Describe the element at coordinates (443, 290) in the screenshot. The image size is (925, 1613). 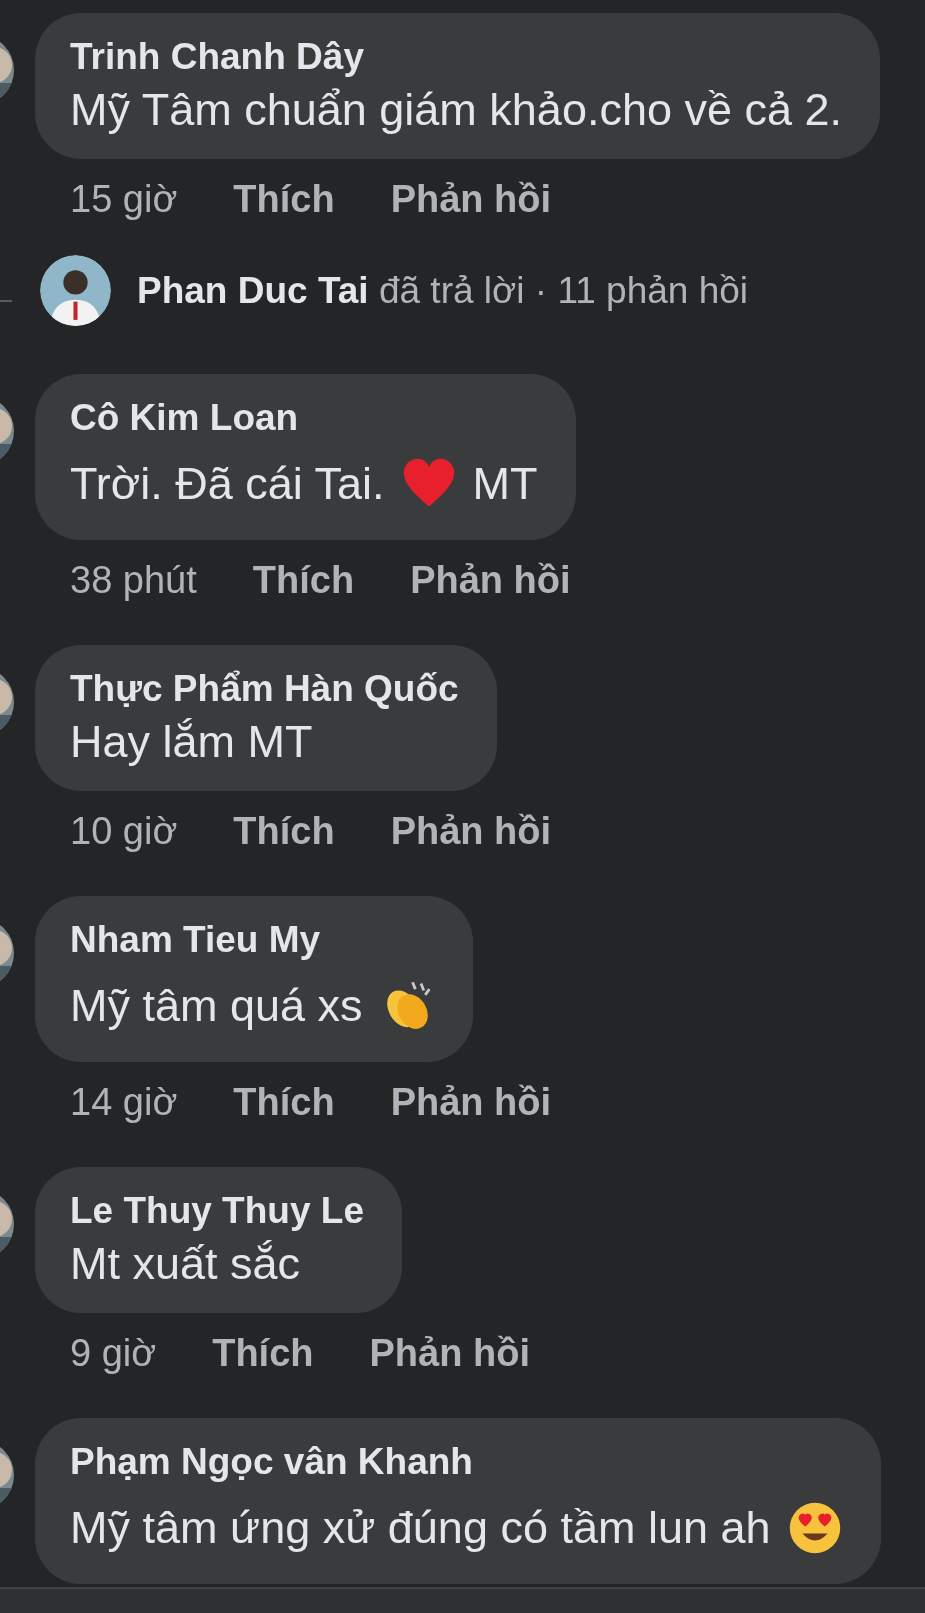
I see `replies-summary-link: Phan Duc Tai đã trả lời · 11 phản hồi` at that location.